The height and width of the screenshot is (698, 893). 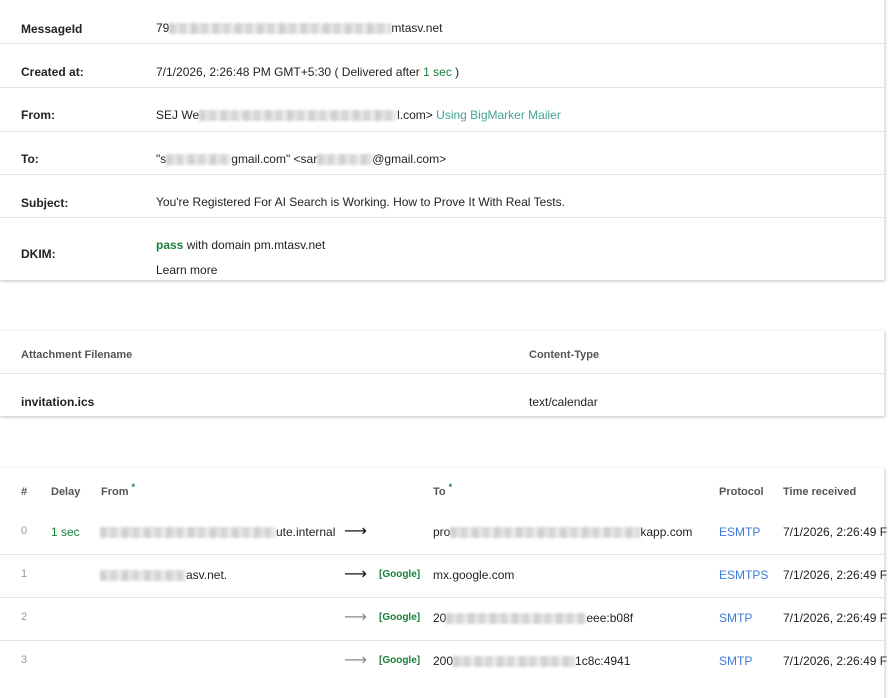 What do you see at coordinates (474, 575) in the screenshot?
I see `hop-to: mx.google.com` at bounding box center [474, 575].